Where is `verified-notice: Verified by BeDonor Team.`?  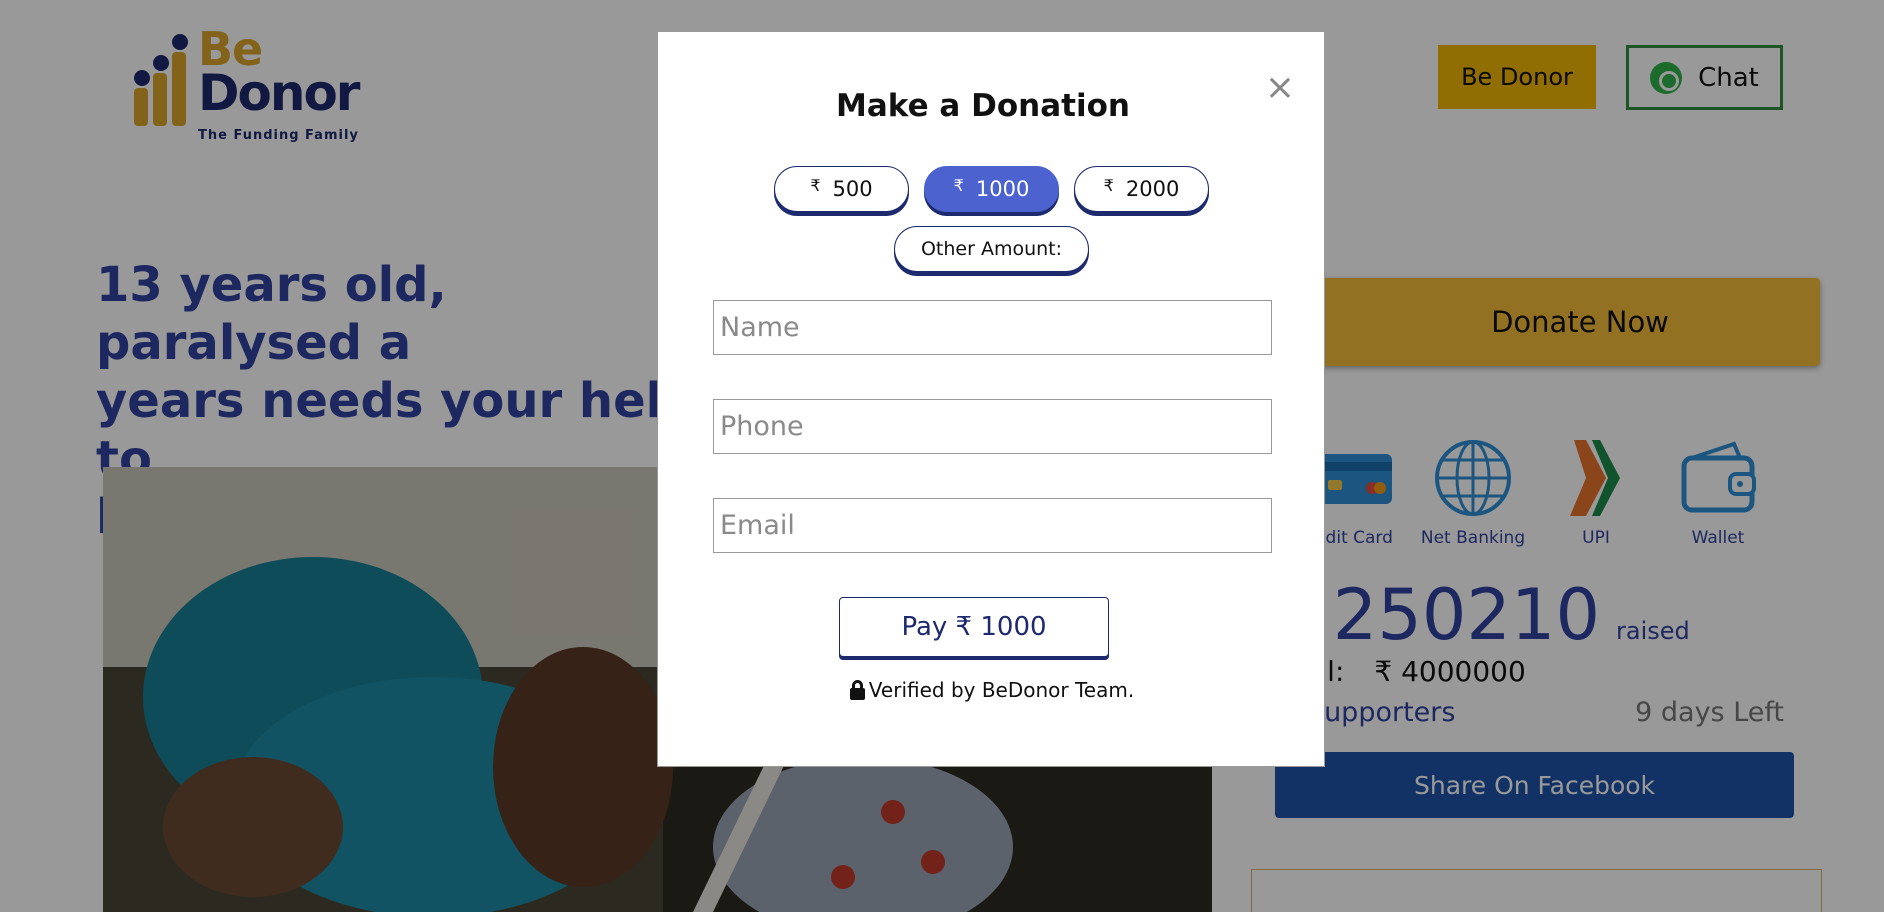 verified-notice: Verified by BeDonor Team. is located at coordinates (992, 690).